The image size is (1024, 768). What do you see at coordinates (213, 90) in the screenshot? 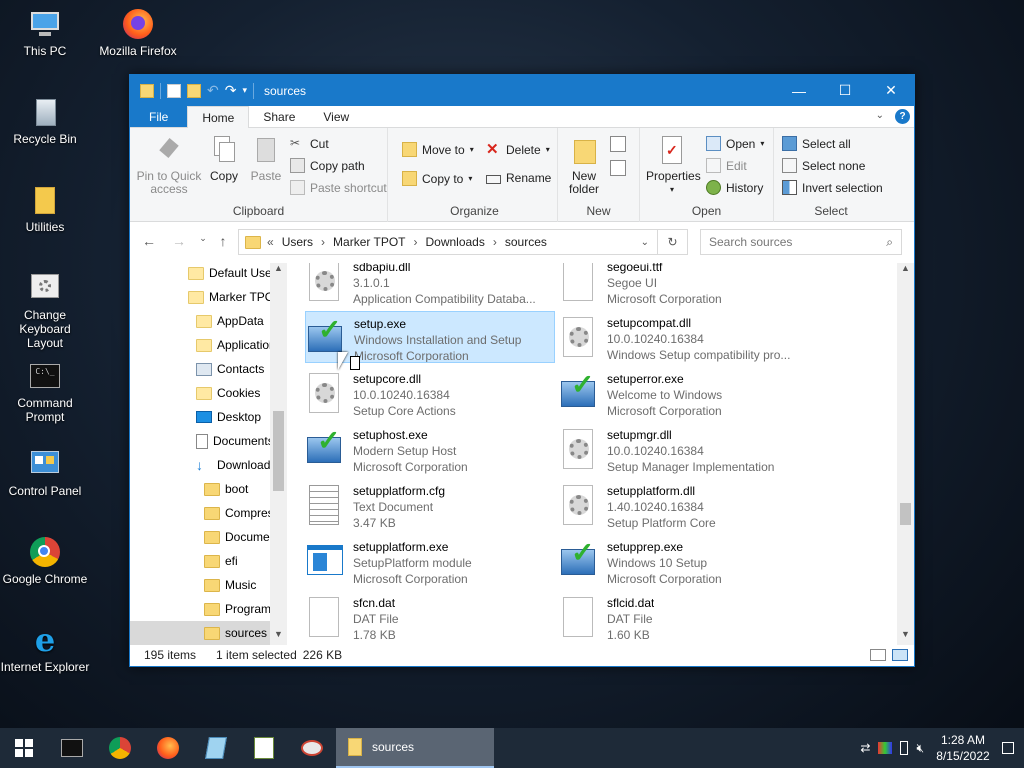
I see `undo-icon: ↶` at bounding box center [213, 90].